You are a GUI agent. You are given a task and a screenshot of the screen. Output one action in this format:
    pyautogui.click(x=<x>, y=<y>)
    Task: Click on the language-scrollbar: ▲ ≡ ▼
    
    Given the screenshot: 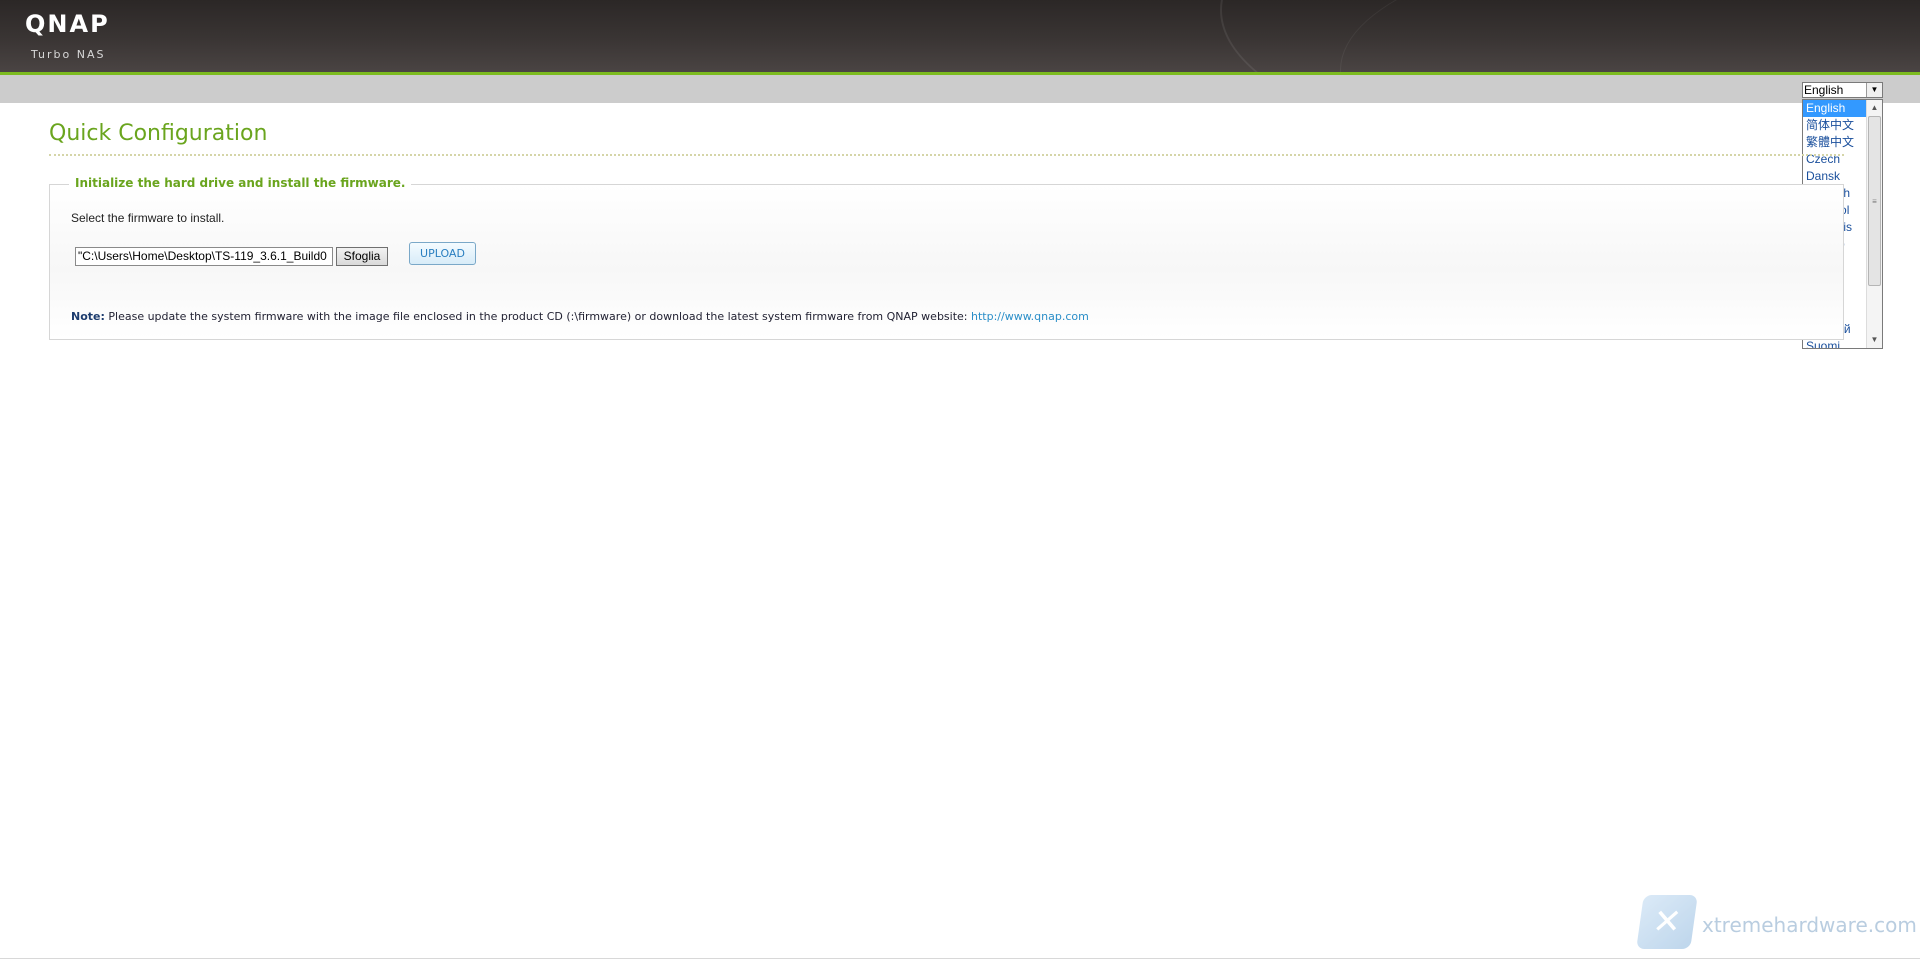 What is the action you would take?
    pyautogui.click(x=1874, y=224)
    